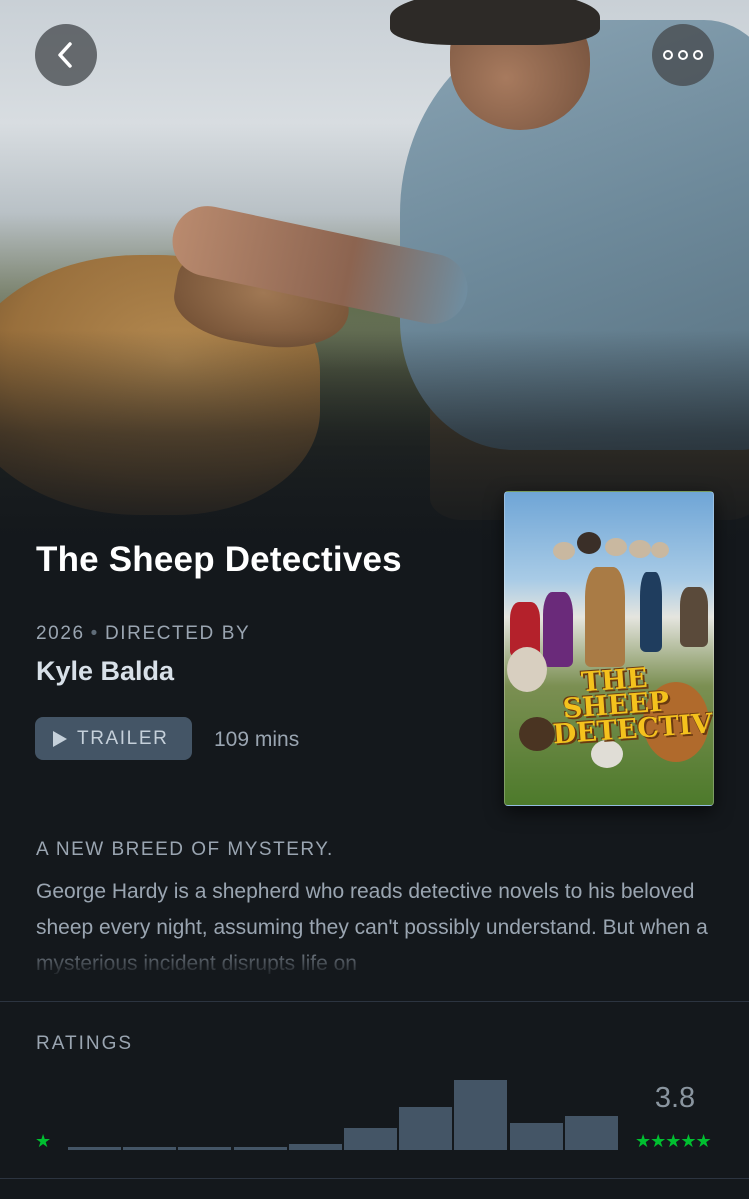  Describe the element at coordinates (60, 633) in the screenshot. I see `release-year: 2026` at that location.